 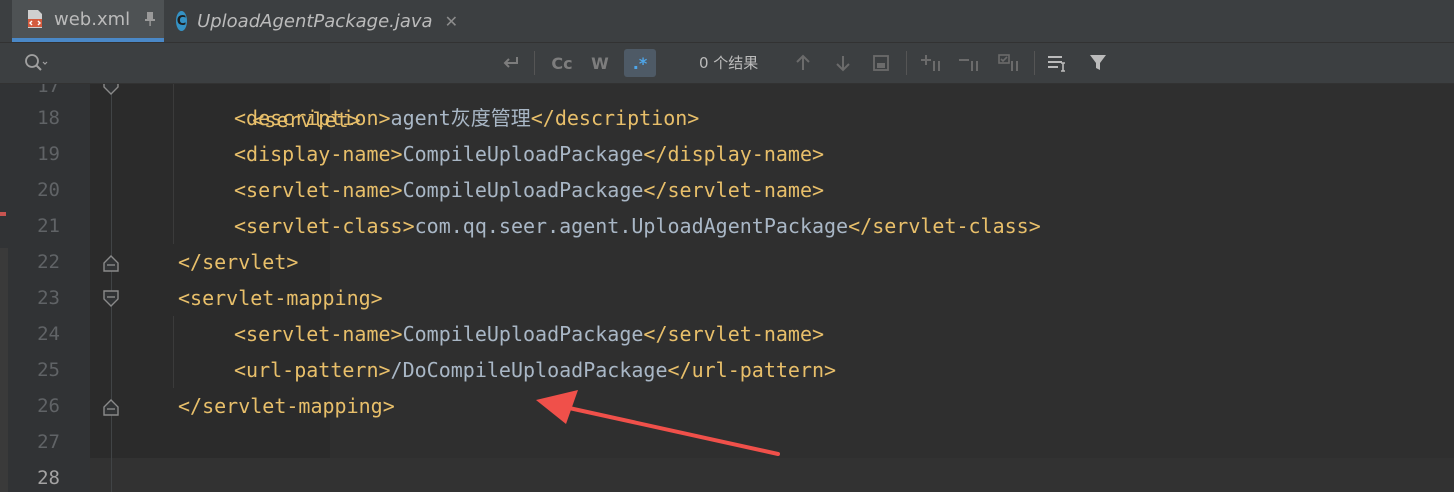 I want to click on xml-open-tag: <servlet-mapping>, so click(x=280, y=298).